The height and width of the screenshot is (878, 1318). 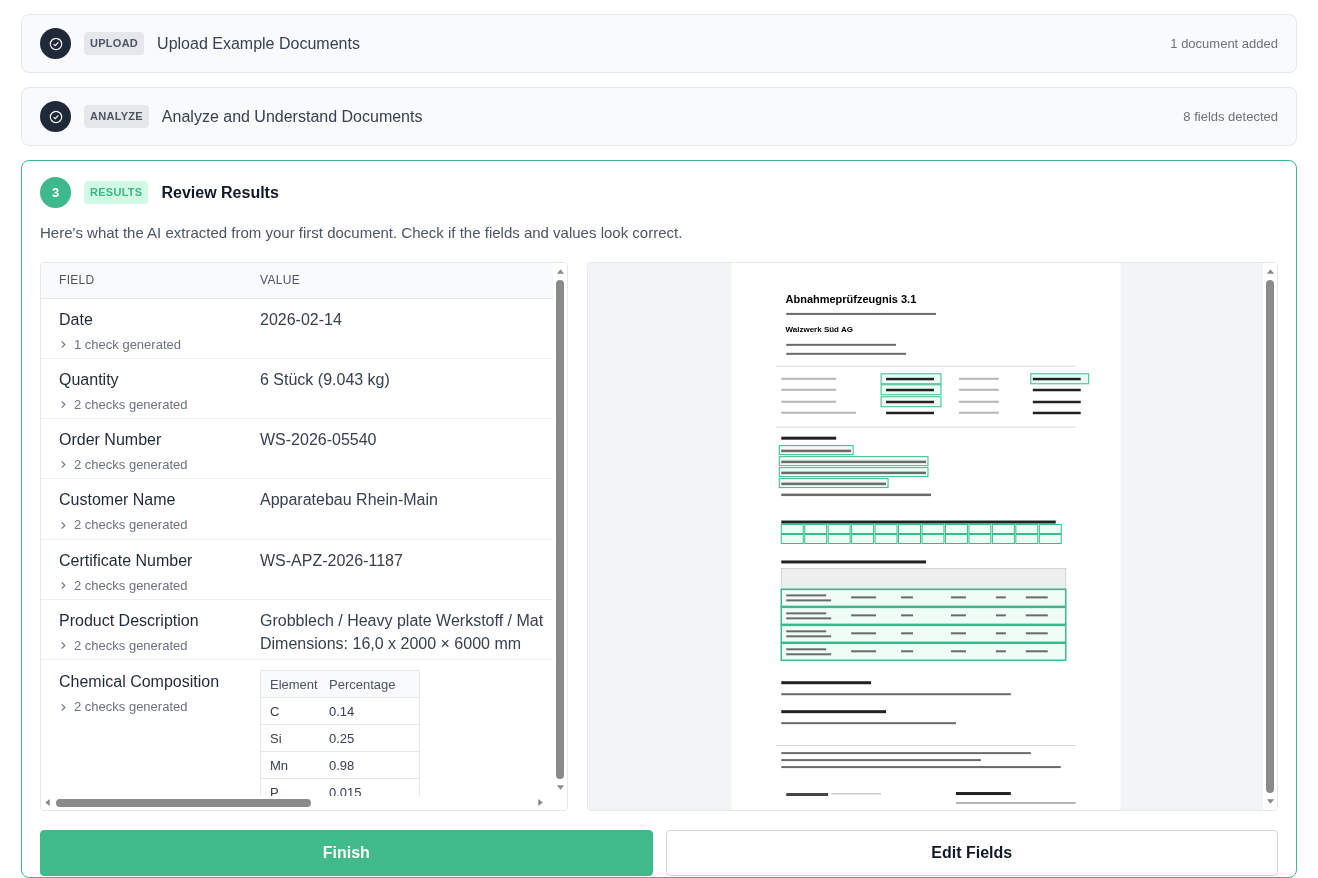 I want to click on table-cell-text: Si, so click(x=276, y=738).